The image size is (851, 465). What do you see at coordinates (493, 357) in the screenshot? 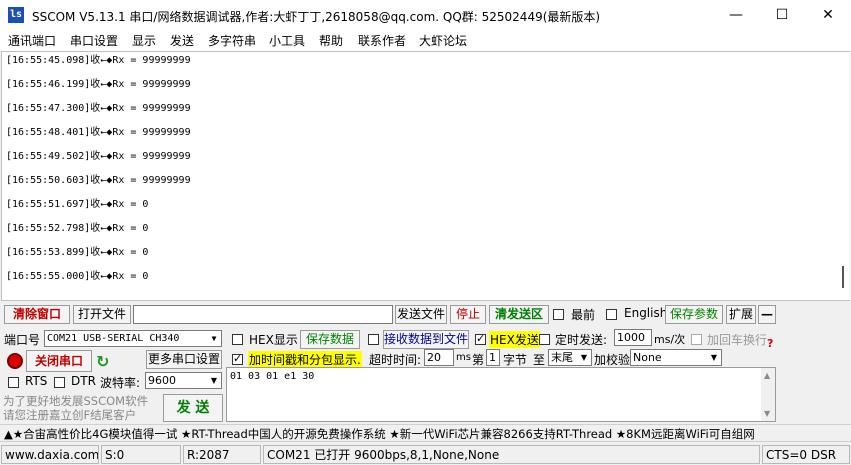
I see `byte-from-input: 1` at bounding box center [493, 357].